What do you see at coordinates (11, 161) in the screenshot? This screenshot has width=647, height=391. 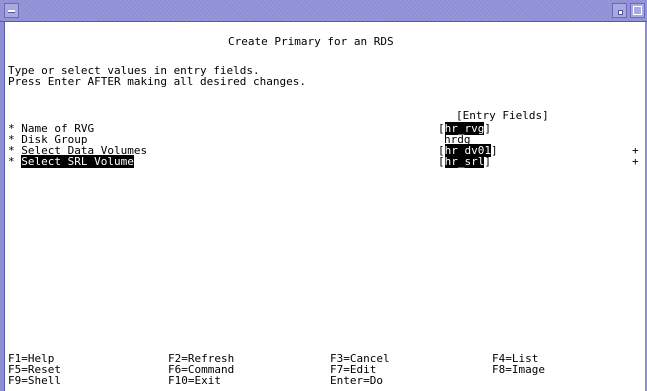 I see `required-marker: *` at bounding box center [11, 161].